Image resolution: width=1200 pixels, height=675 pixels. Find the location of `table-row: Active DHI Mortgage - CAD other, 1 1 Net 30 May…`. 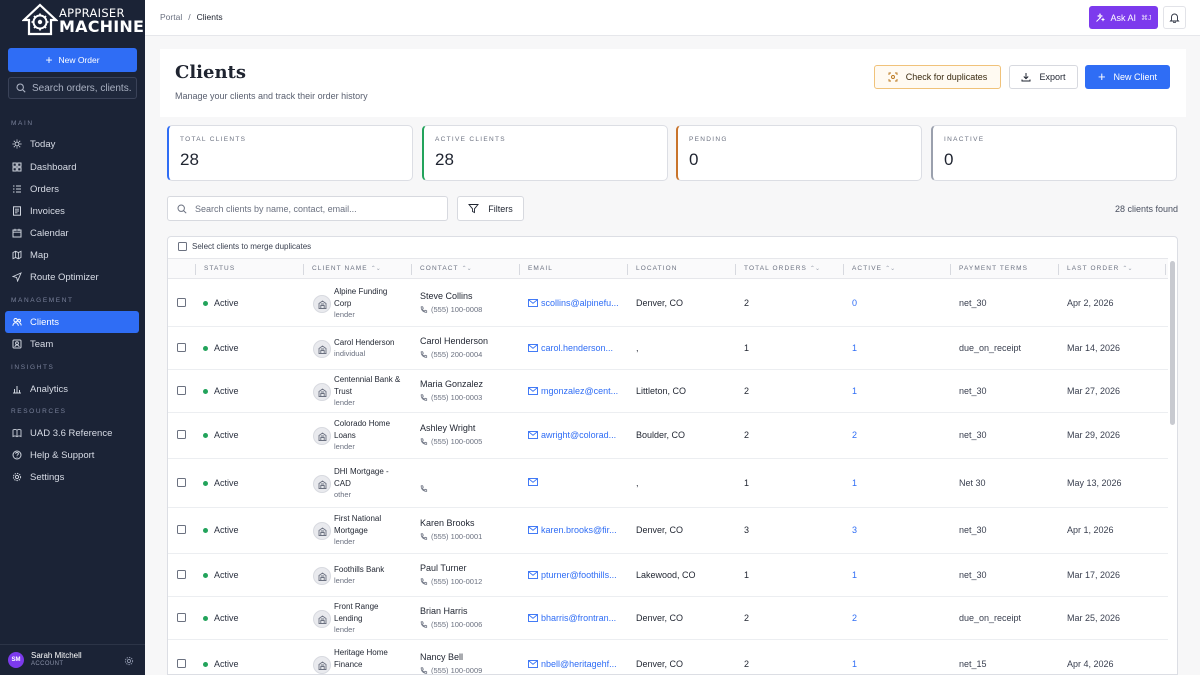

table-row: Active DHI Mortgage - CAD other, 1 1 Net 30 May… is located at coordinates (668, 483).